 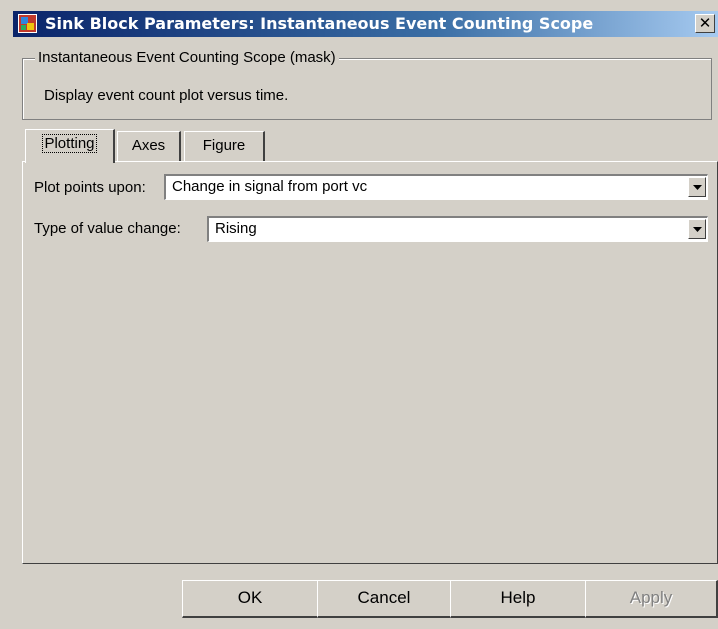 I want to click on close-icon: ✕, so click(x=705, y=23).